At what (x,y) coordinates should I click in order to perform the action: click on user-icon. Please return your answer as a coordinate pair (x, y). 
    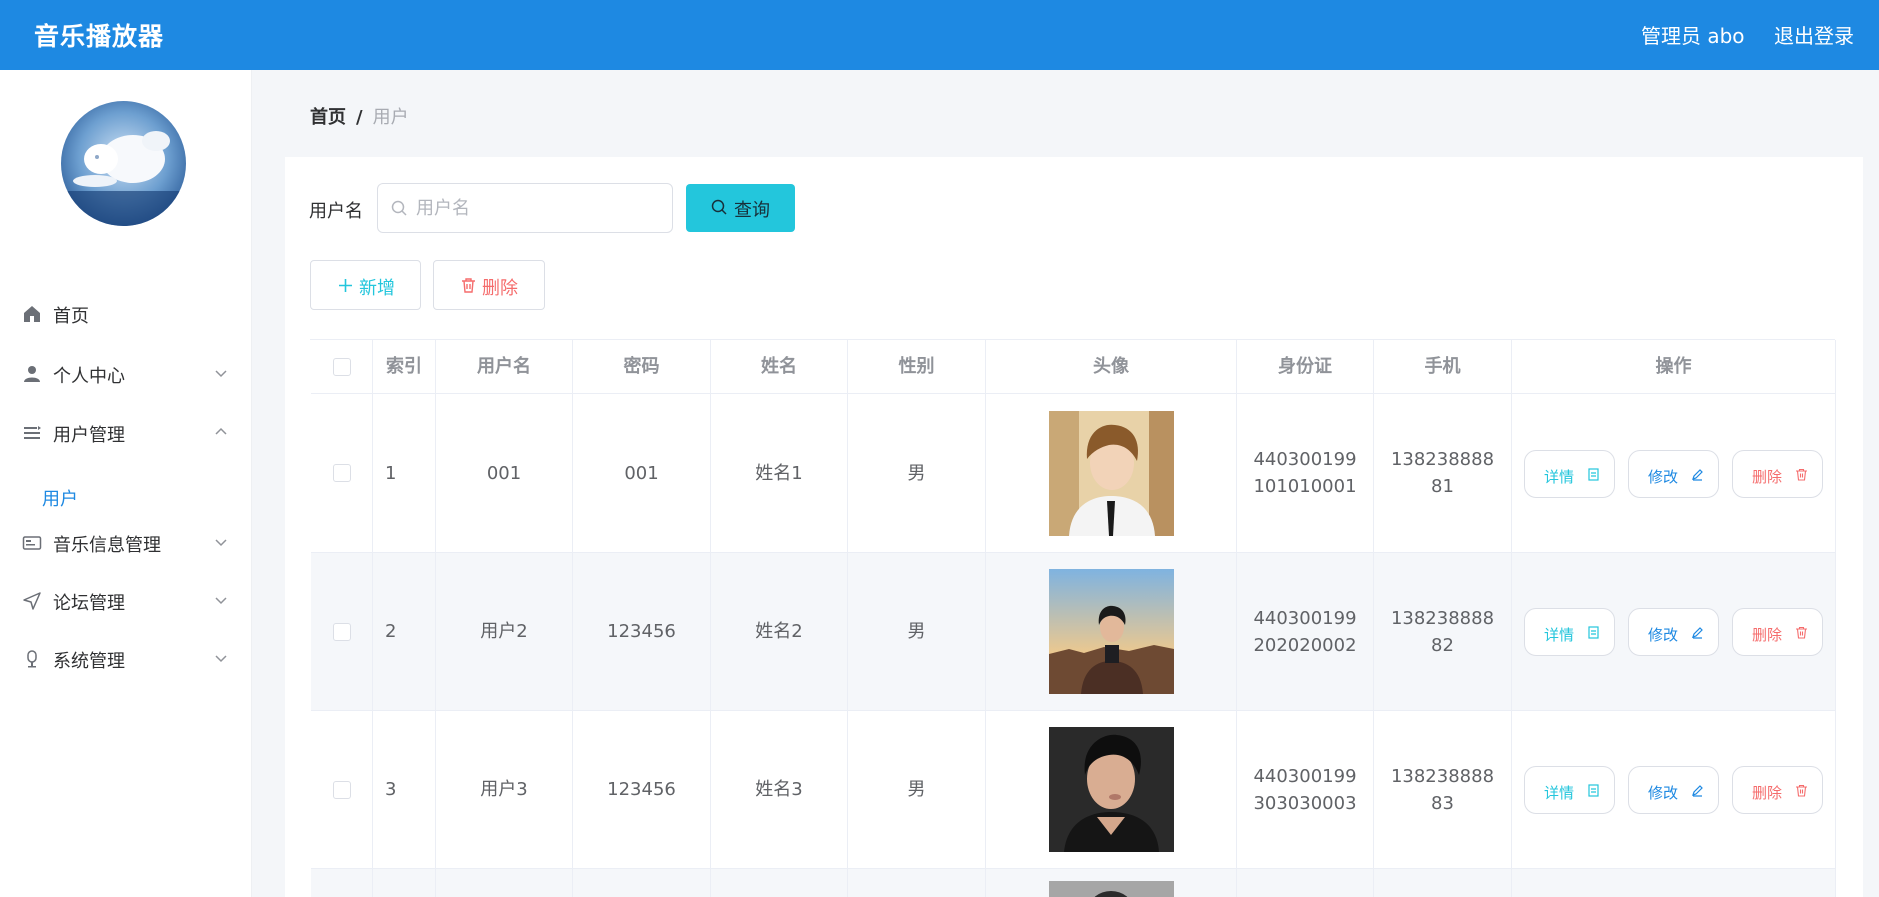
    Looking at the image, I should click on (32, 374).